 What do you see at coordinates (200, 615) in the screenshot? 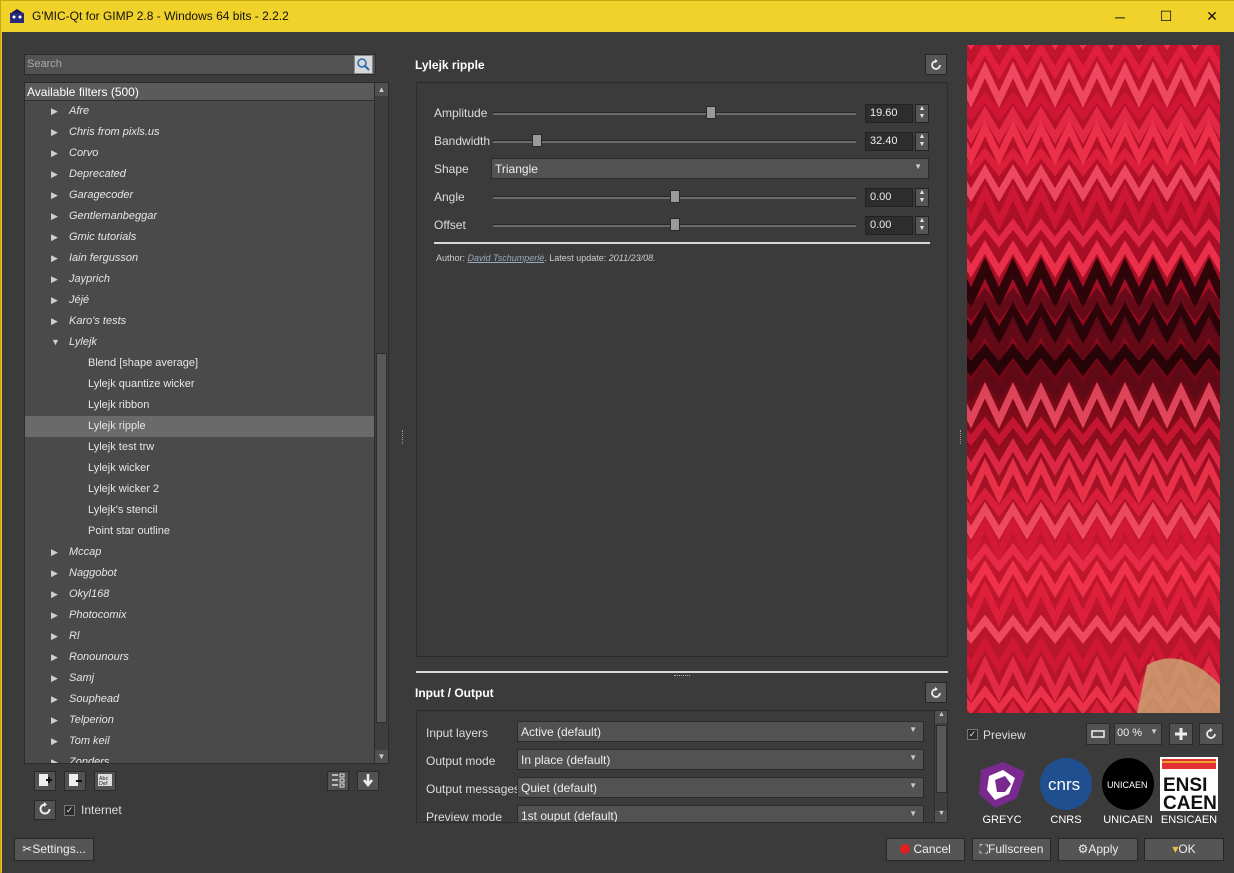
I see `filter-category: ▶ Photocomix` at bounding box center [200, 615].